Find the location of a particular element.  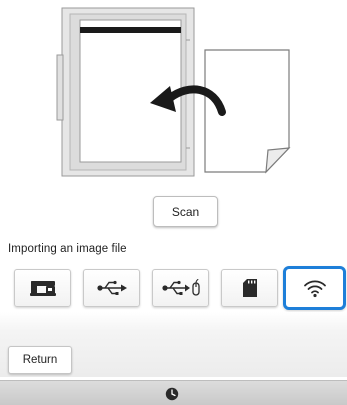

clock-icon is located at coordinates (172, 394).